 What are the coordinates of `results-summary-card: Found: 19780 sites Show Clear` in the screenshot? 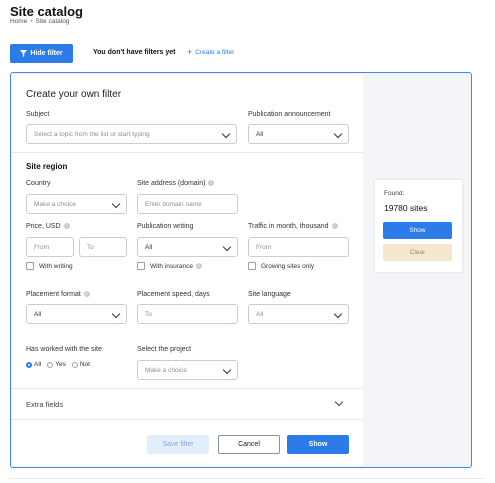 It's located at (418, 226).